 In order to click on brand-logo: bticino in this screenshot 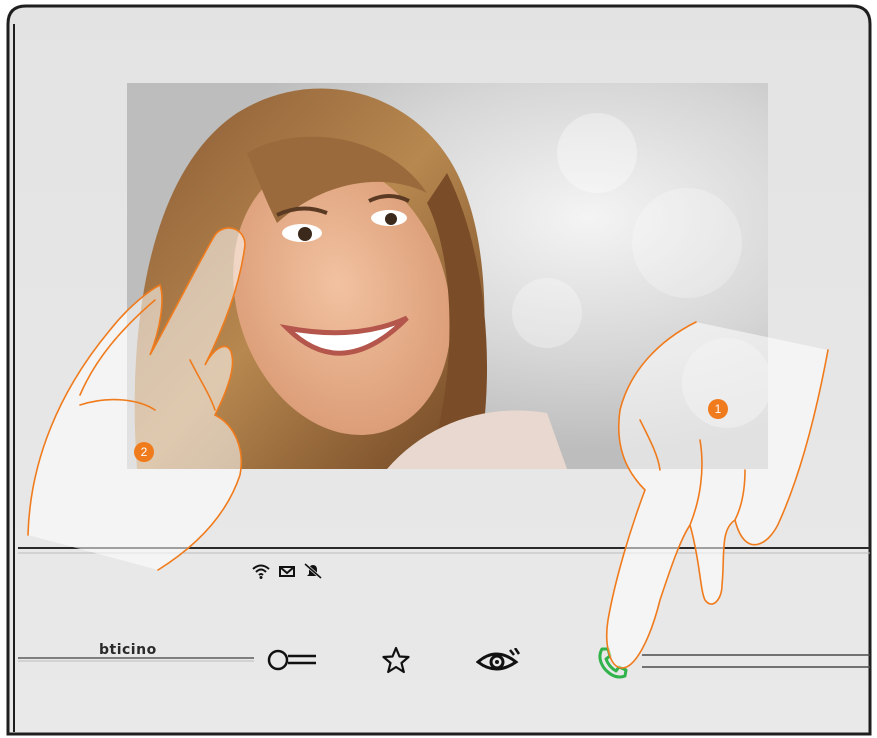, I will do `click(128, 650)`.